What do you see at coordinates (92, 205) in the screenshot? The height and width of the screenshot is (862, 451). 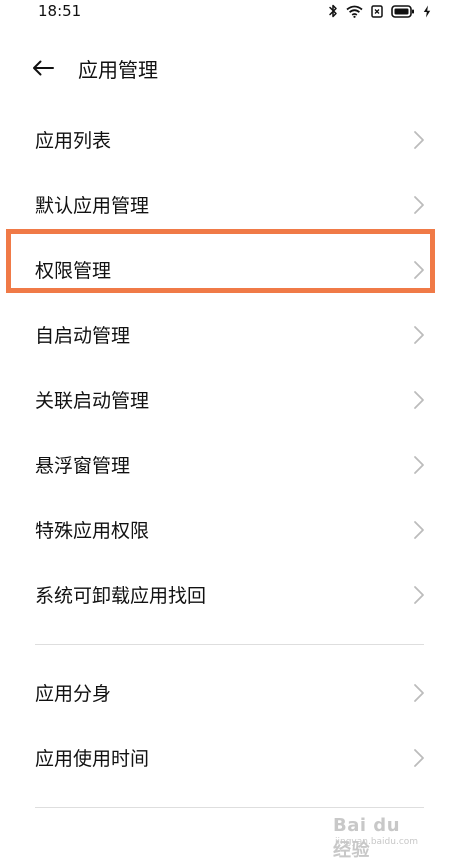 I see `menu-item-label: 默认应用管理` at bounding box center [92, 205].